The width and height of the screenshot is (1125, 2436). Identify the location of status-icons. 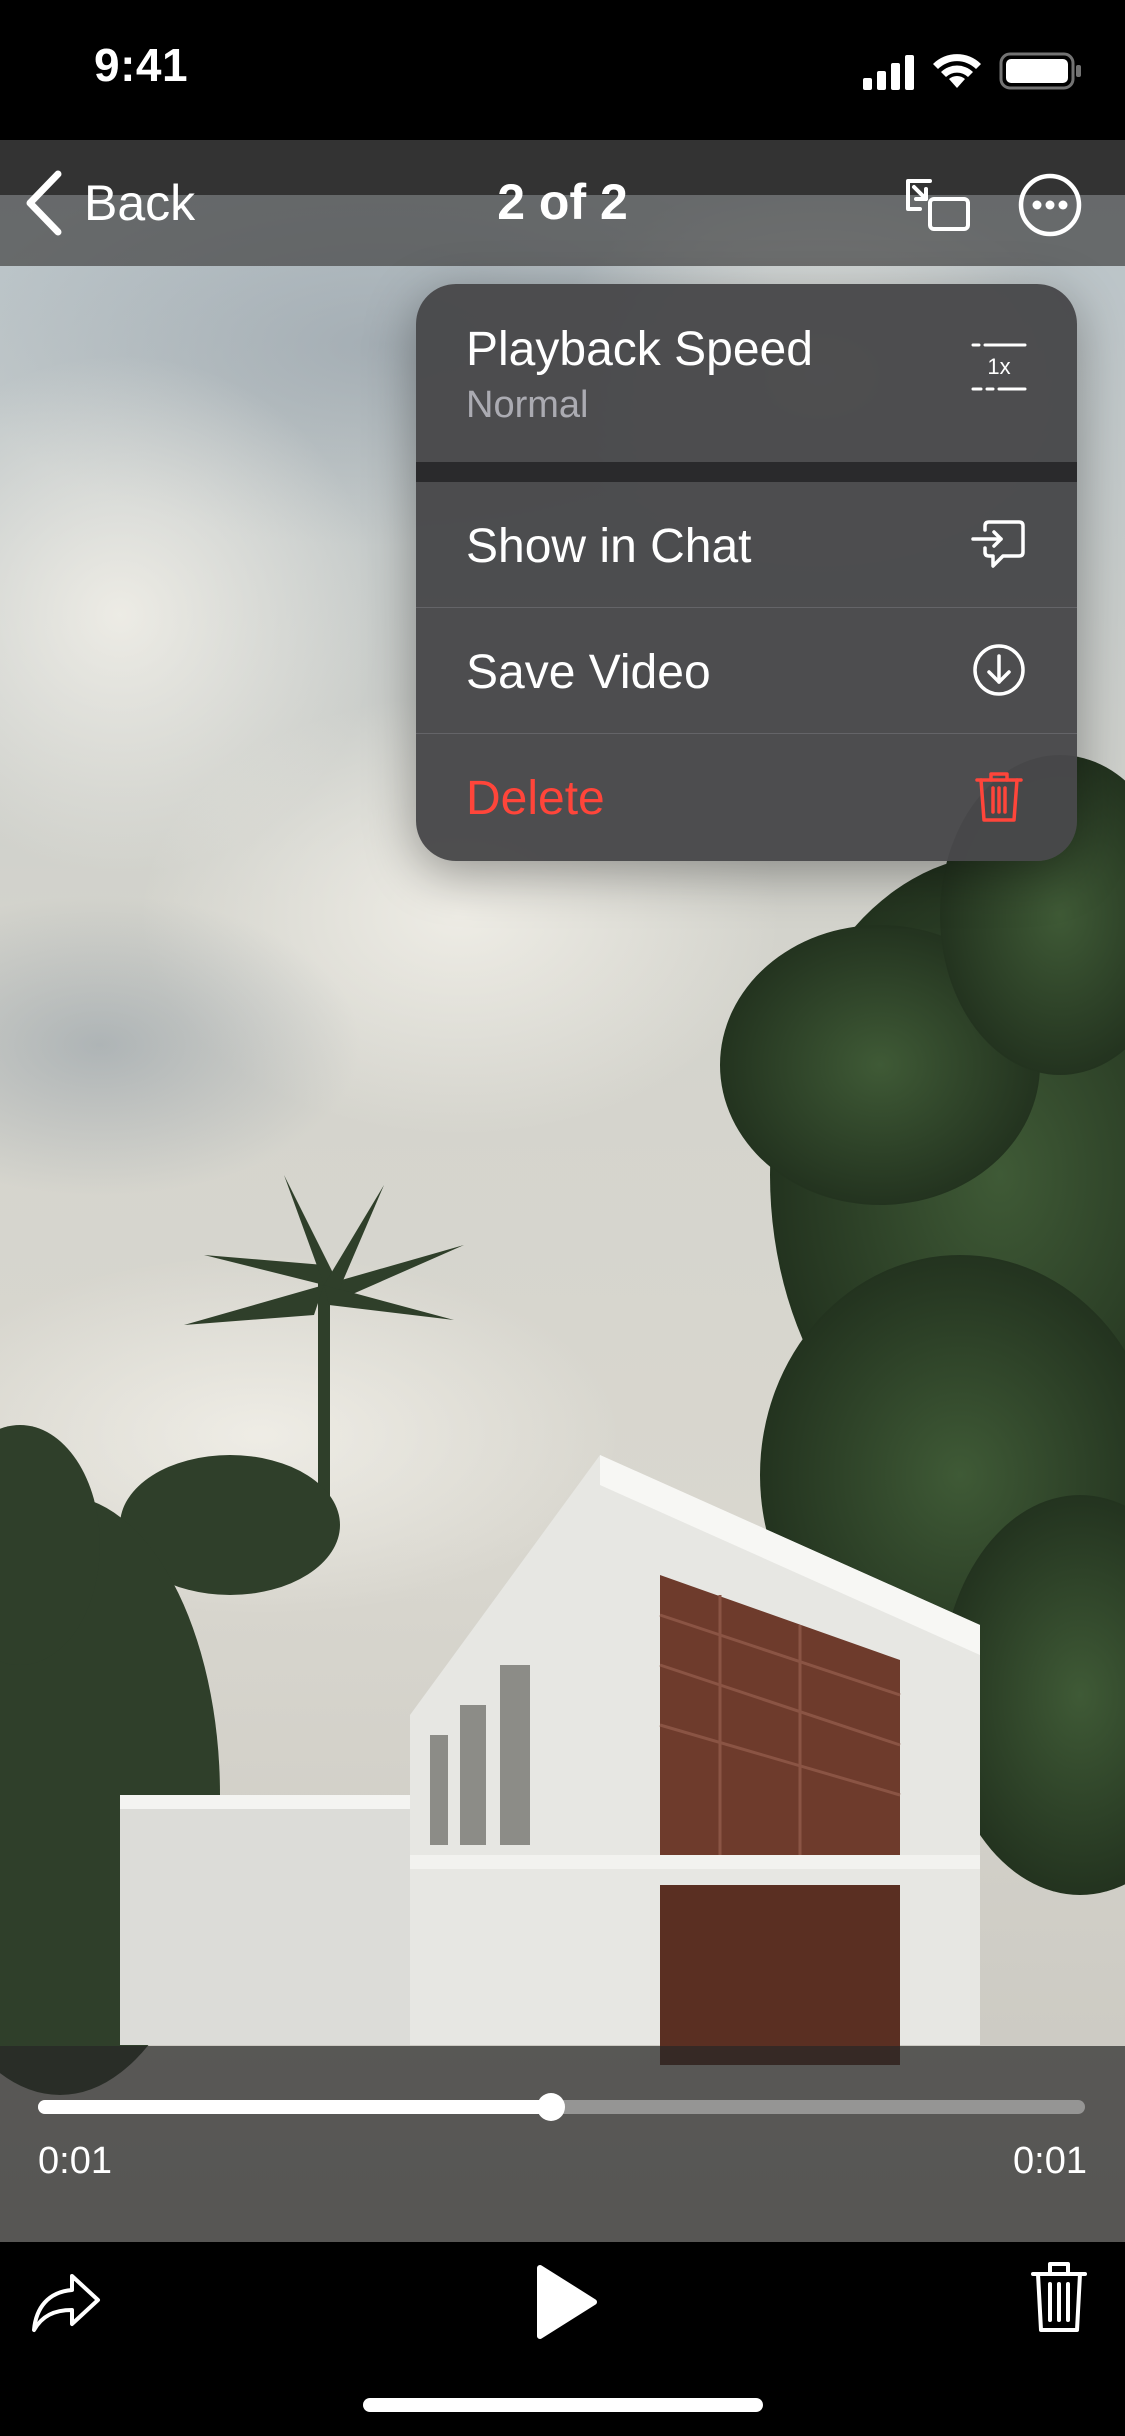
(972, 71).